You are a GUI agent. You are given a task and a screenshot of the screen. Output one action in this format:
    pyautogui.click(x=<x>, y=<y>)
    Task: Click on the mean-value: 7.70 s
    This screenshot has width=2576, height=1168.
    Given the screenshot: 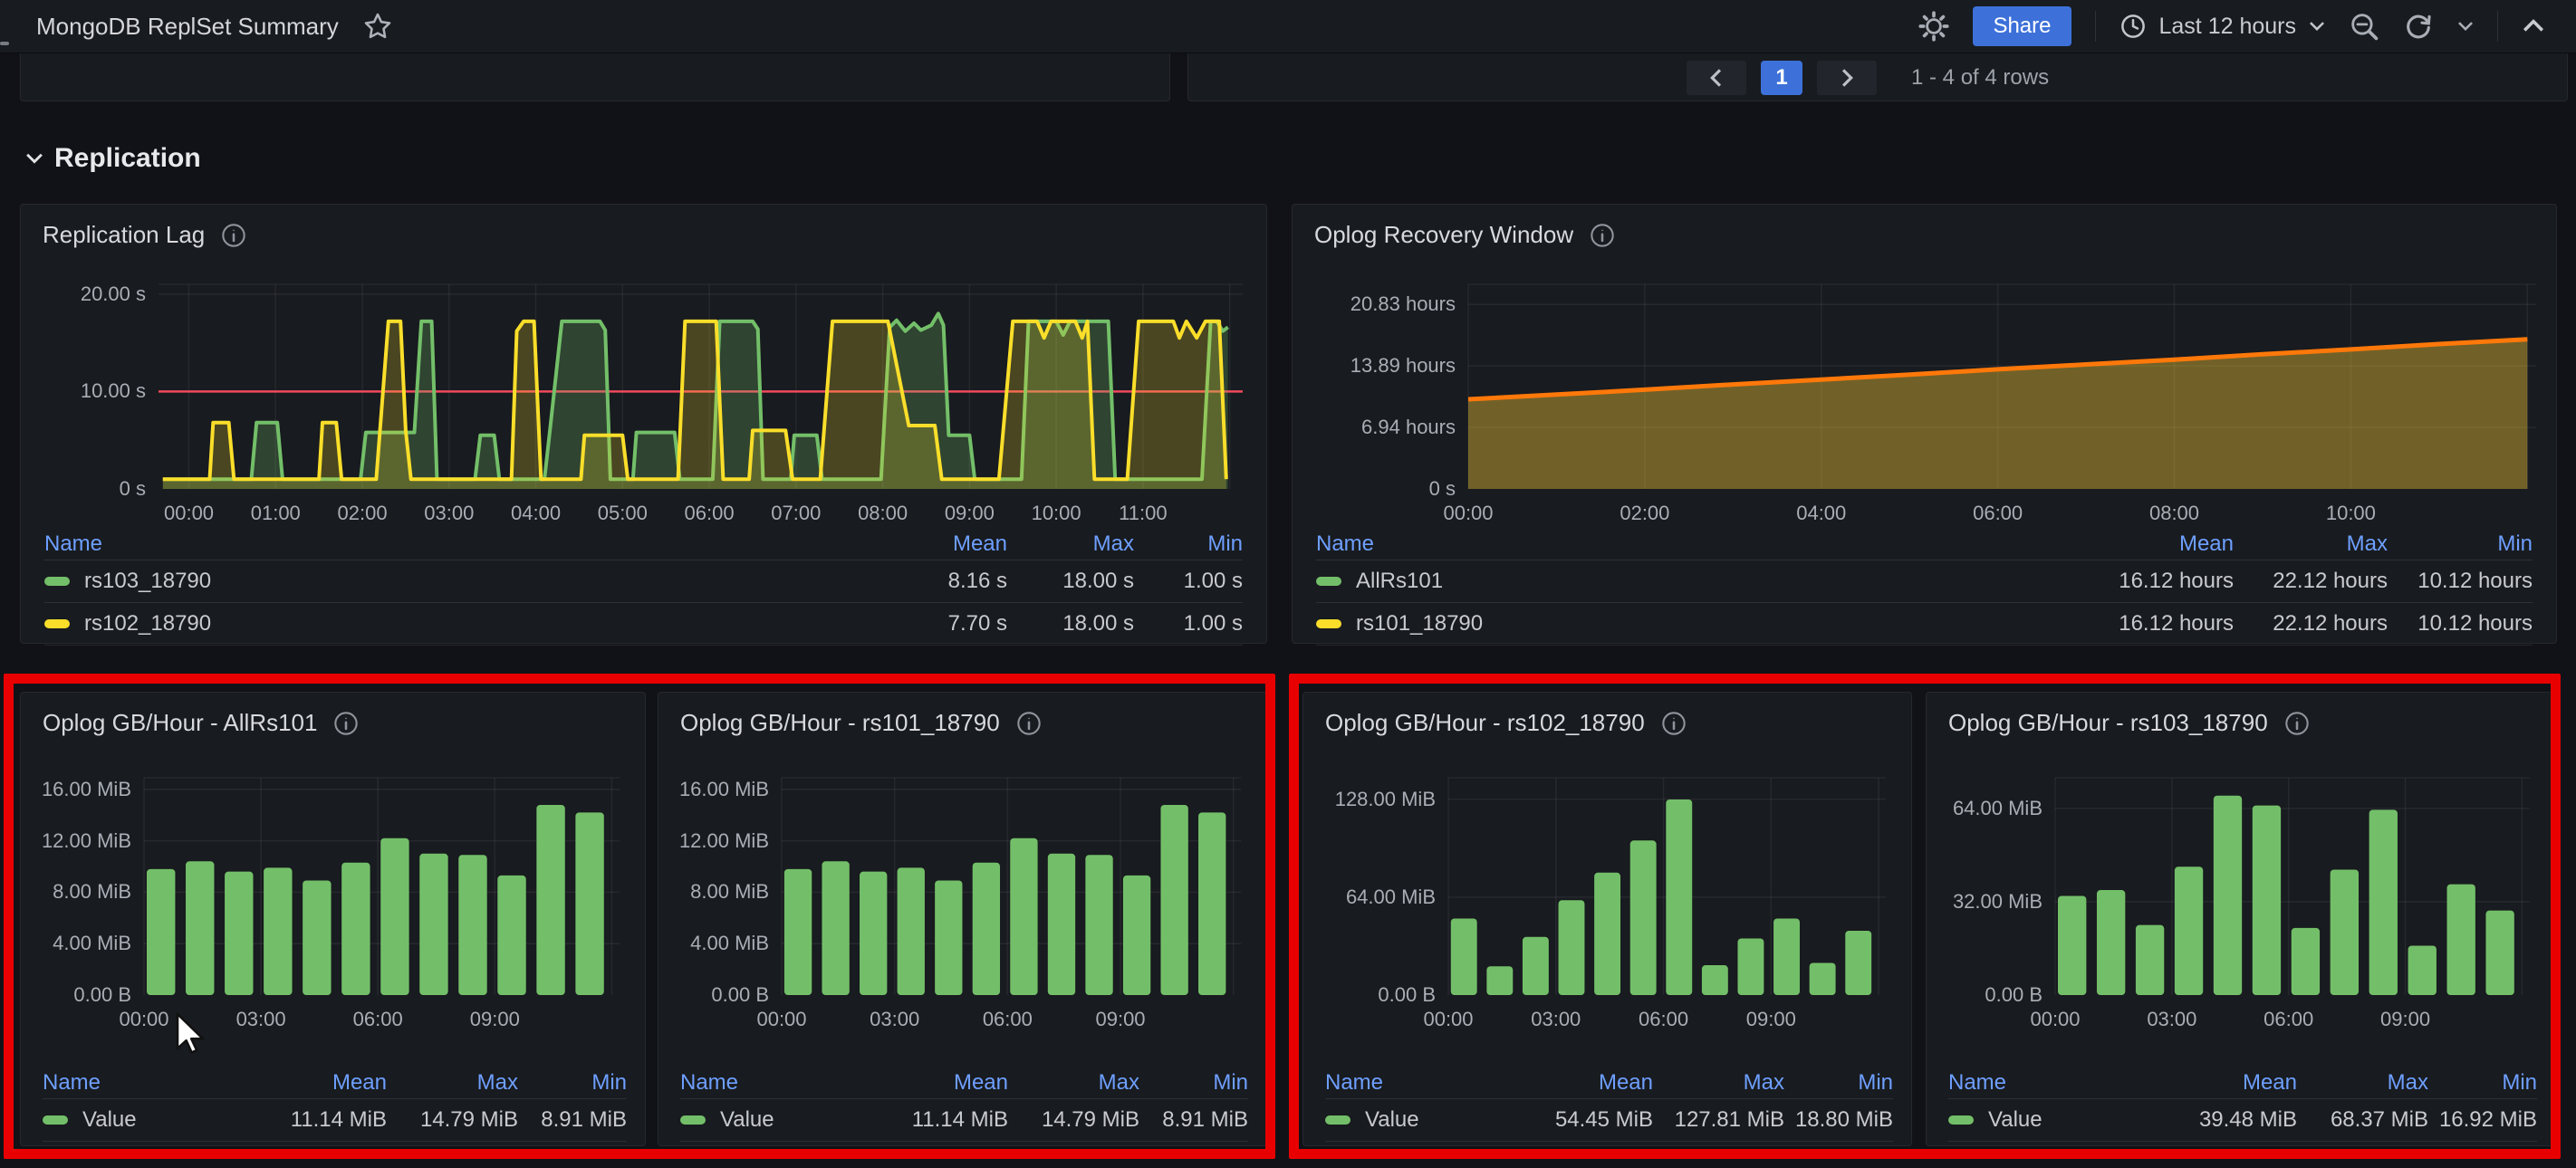 What is the action you would take?
    pyautogui.click(x=977, y=623)
    